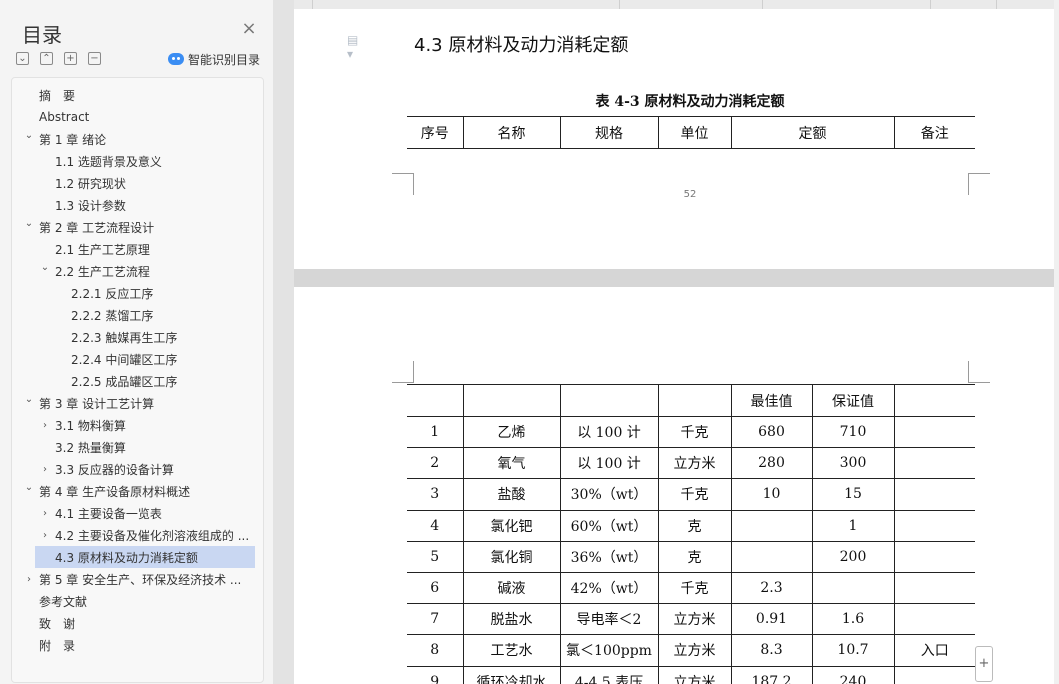 The image size is (1059, 684). I want to click on toc-item-label: Abstract, so click(64, 117).